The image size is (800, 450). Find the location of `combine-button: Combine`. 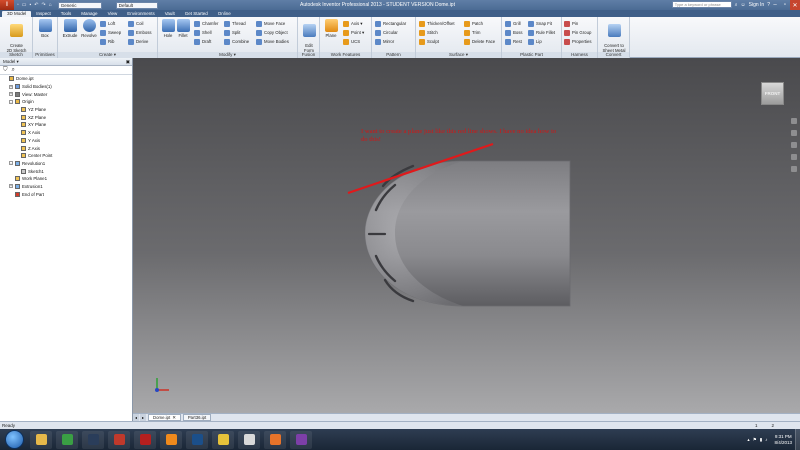

combine-button: Combine is located at coordinates (236, 41).